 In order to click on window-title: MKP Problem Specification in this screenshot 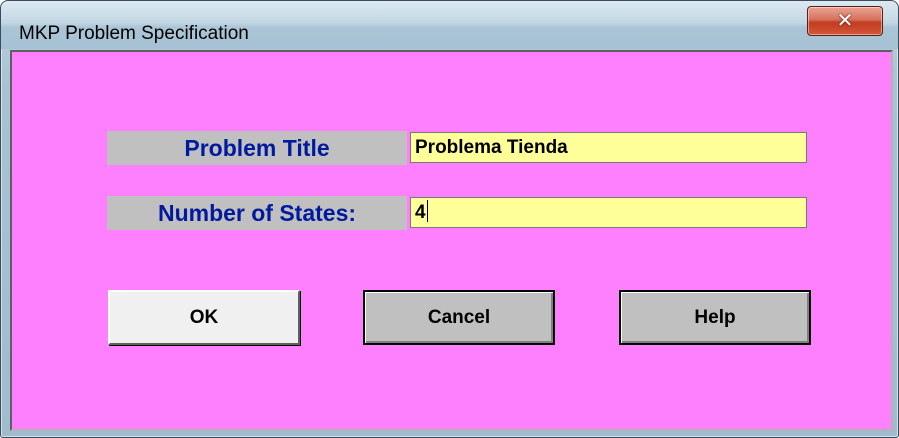, I will do `click(134, 33)`.